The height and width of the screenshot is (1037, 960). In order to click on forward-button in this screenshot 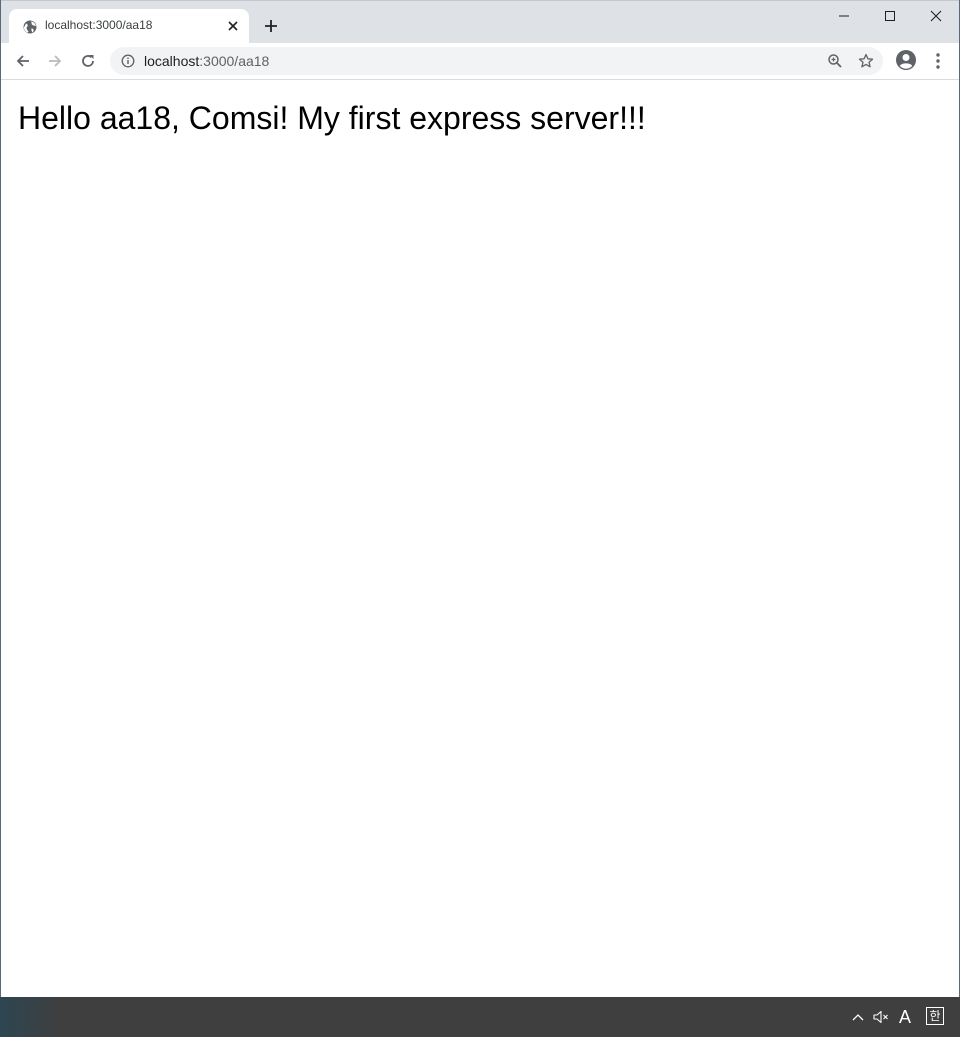, I will do `click(55, 61)`.